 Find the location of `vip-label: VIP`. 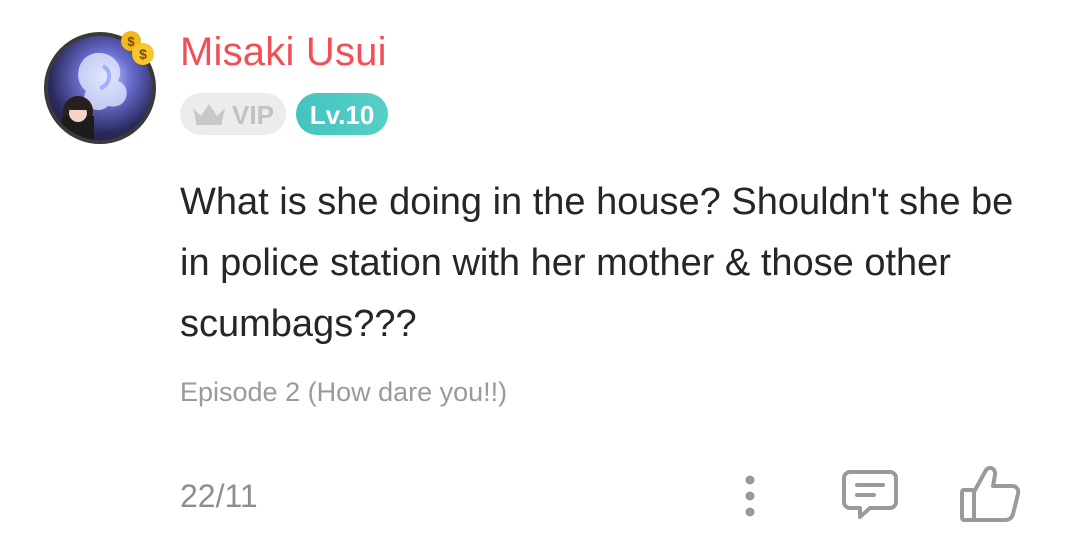

vip-label: VIP is located at coordinates (253, 115).